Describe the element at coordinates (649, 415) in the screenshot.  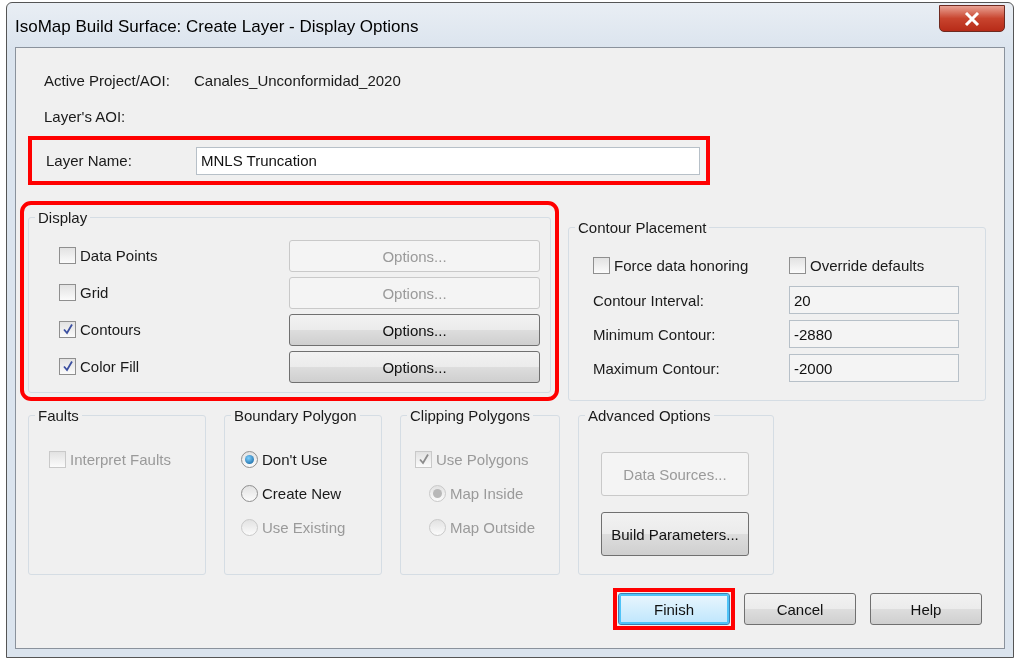
I see `group-title: Advanced Options` at that location.